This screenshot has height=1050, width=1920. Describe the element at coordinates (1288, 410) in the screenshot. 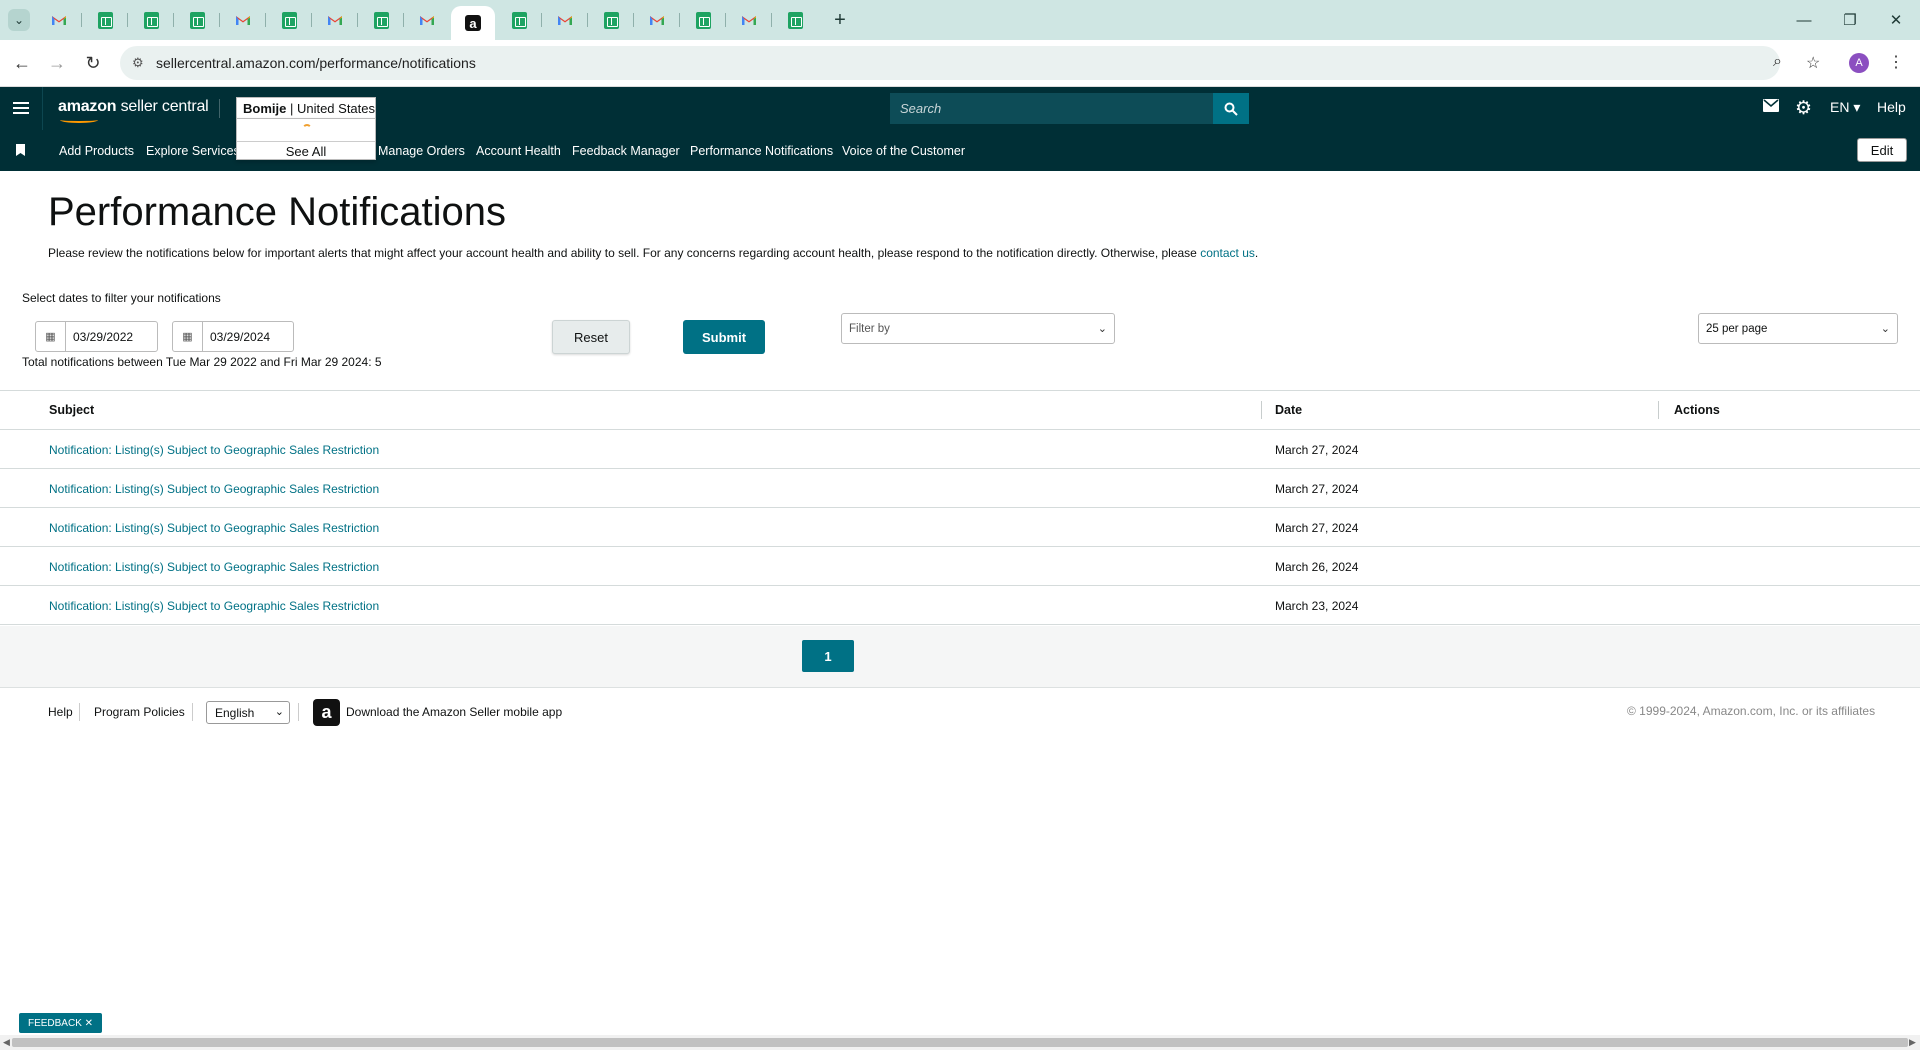

I see `column-header-date: Date` at that location.